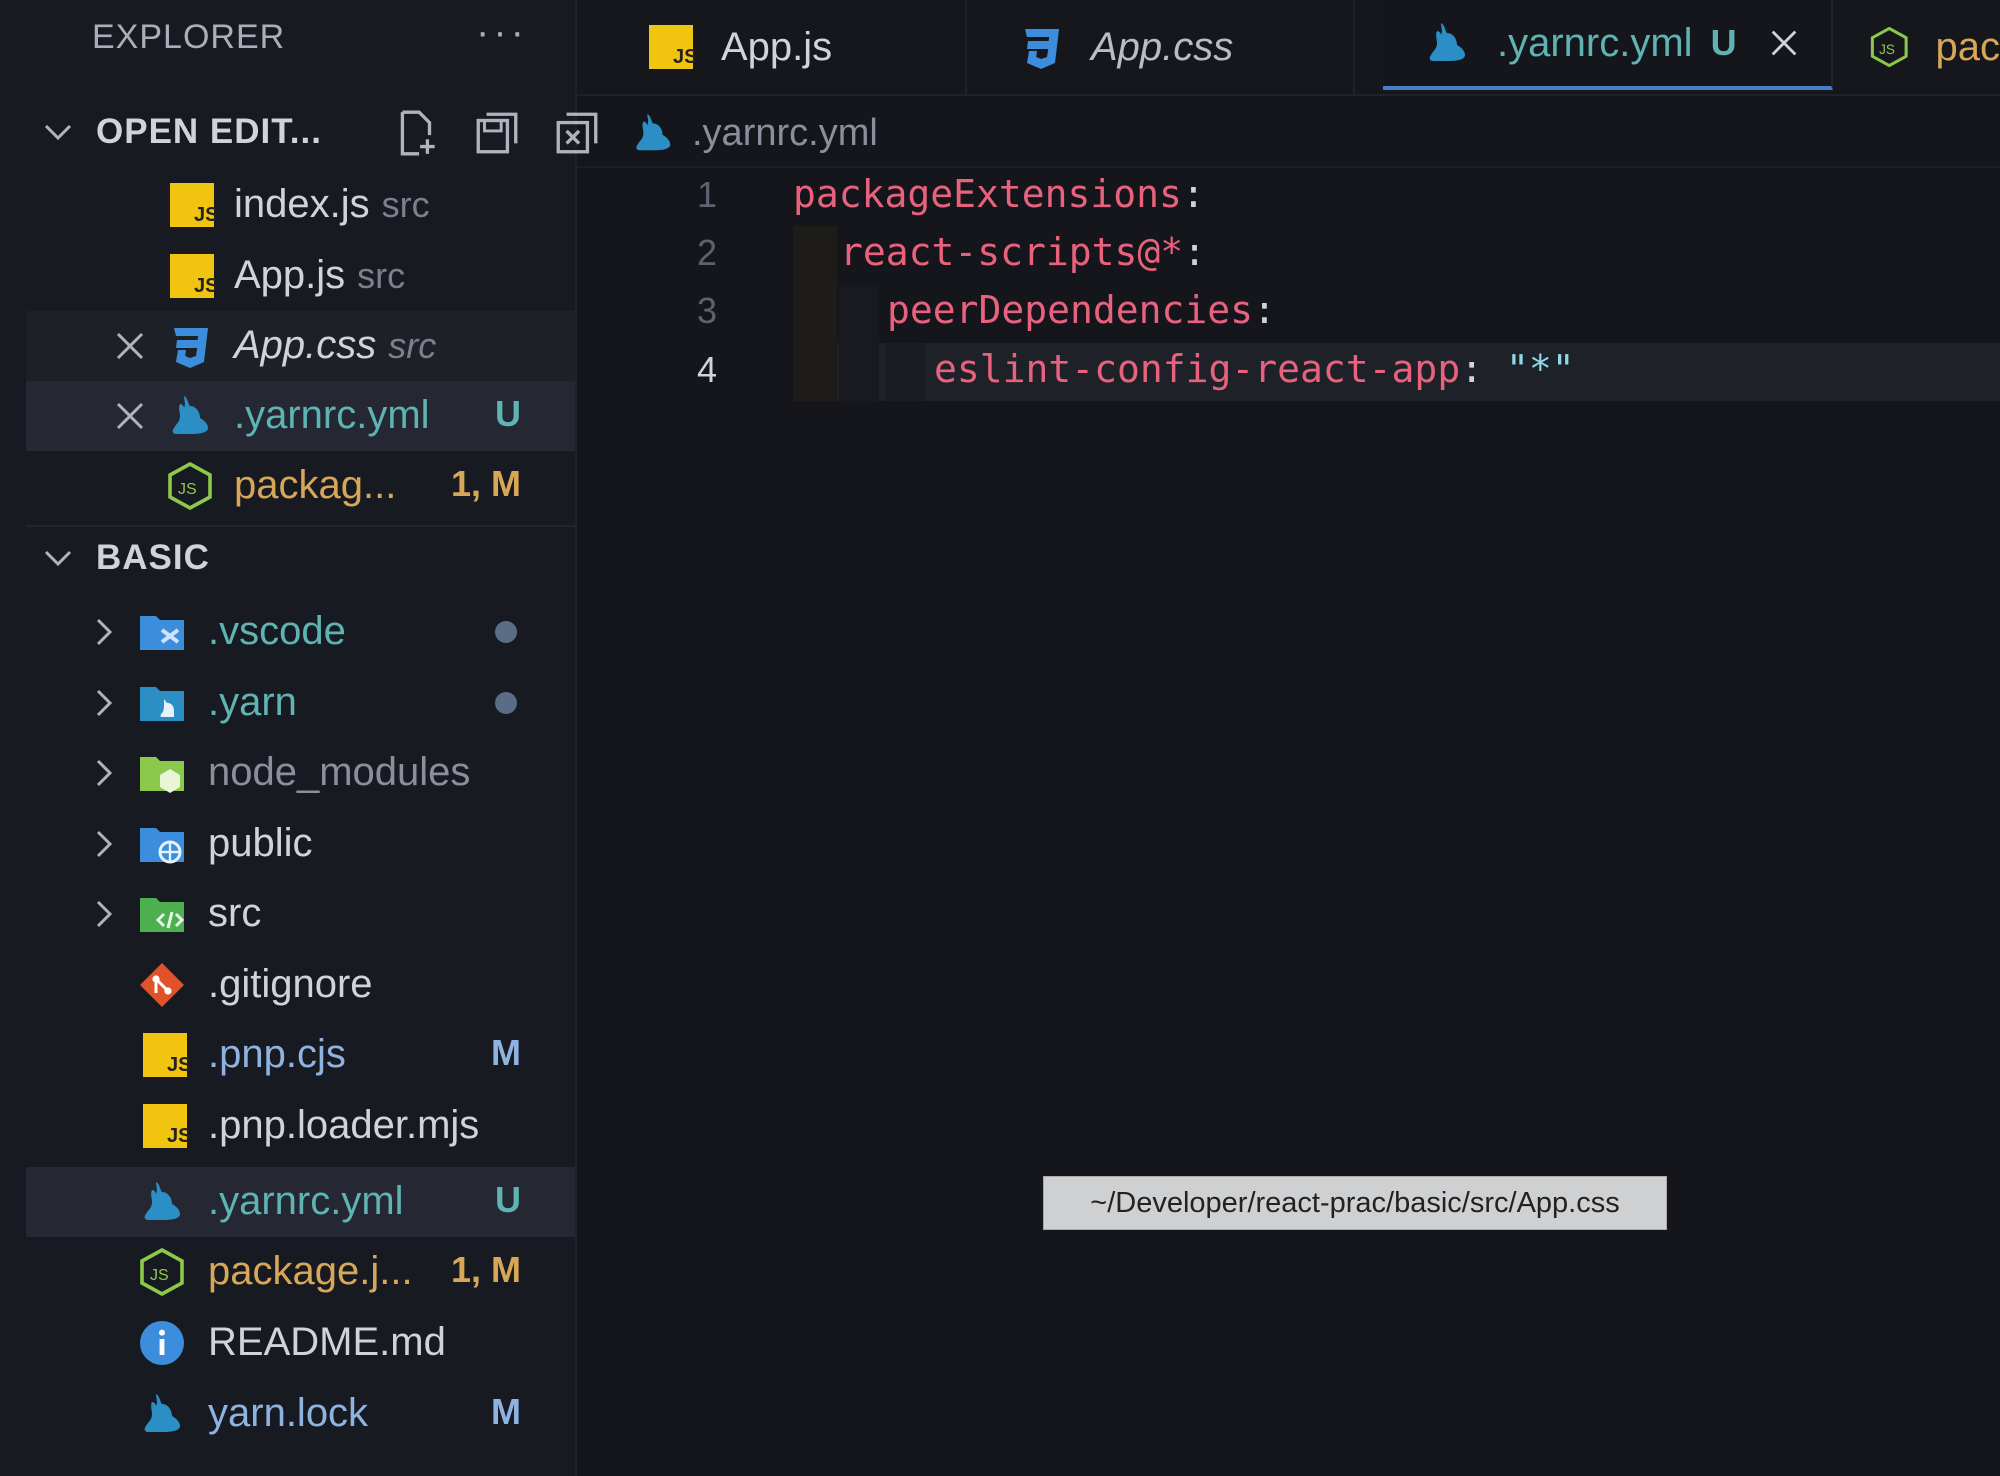  I want to click on info-file-icon, so click(162, 1343).